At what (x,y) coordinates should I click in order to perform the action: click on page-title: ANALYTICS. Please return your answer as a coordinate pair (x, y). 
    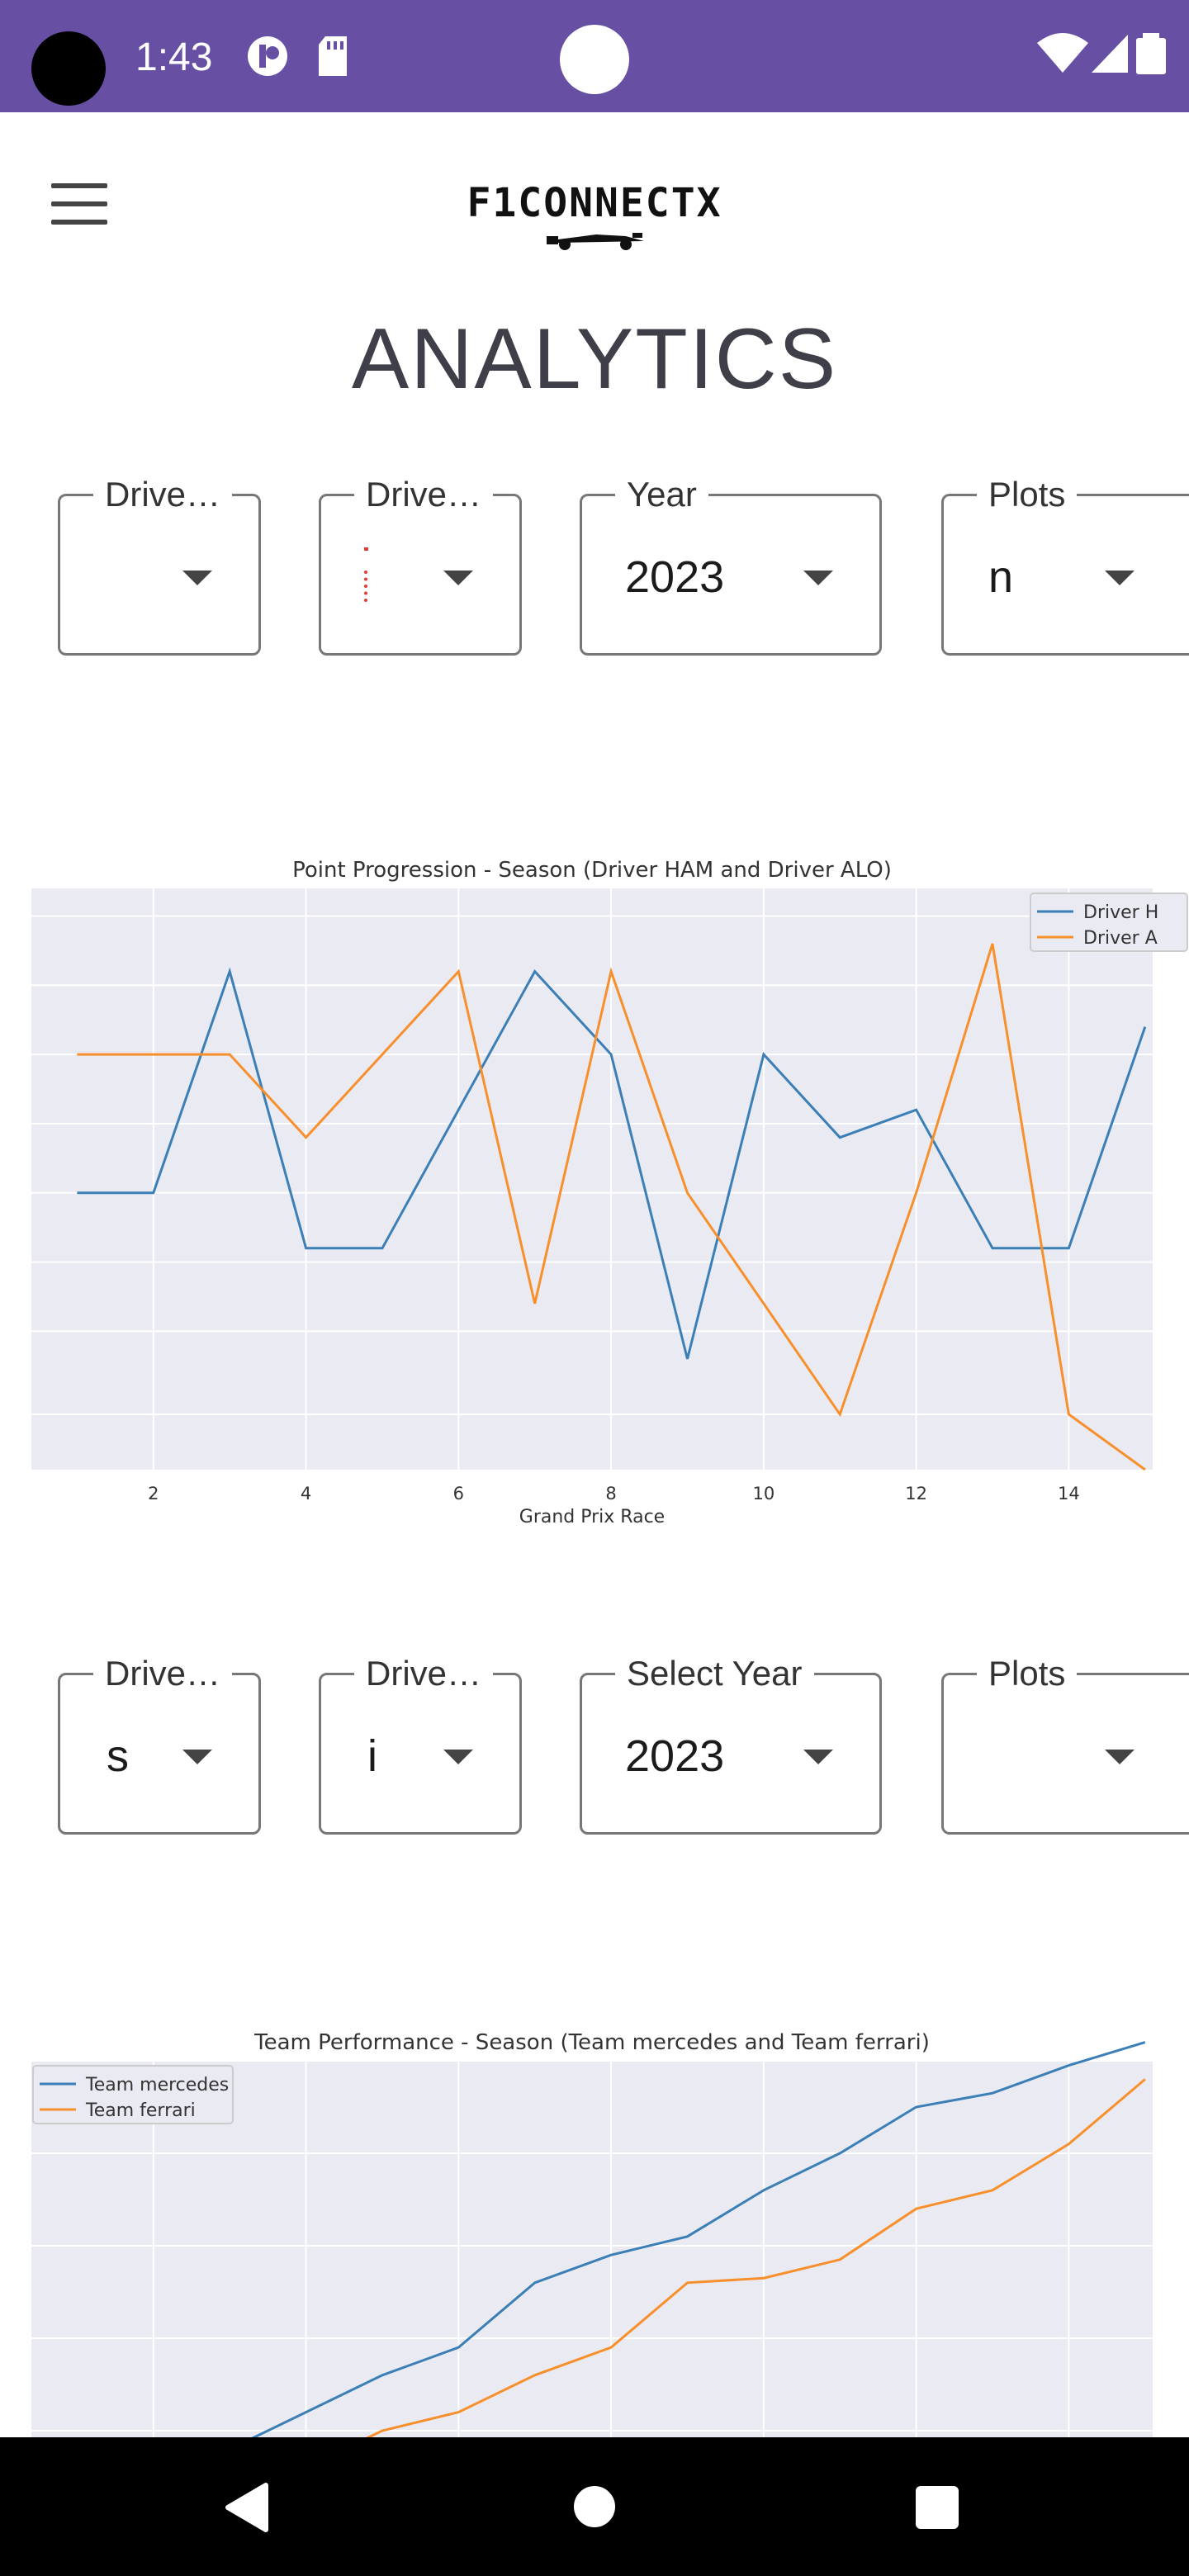
    Looking at the image, I should click on (594, 359).